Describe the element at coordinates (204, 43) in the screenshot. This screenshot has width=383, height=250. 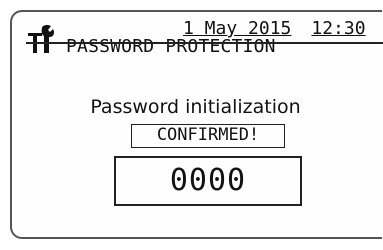
I see `header-divider` at that location.